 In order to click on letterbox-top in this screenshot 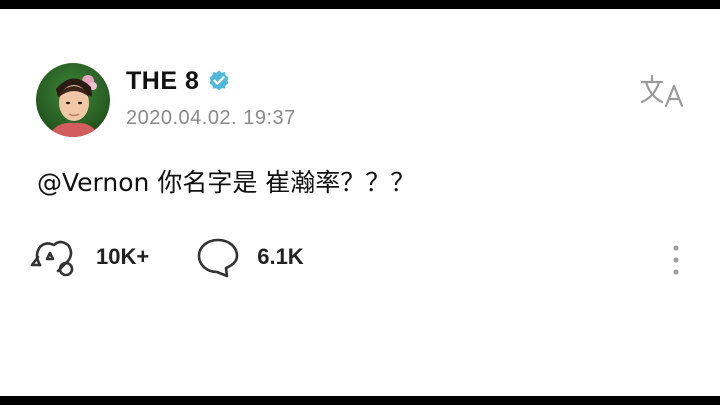, I will do `click(360, 4)`.